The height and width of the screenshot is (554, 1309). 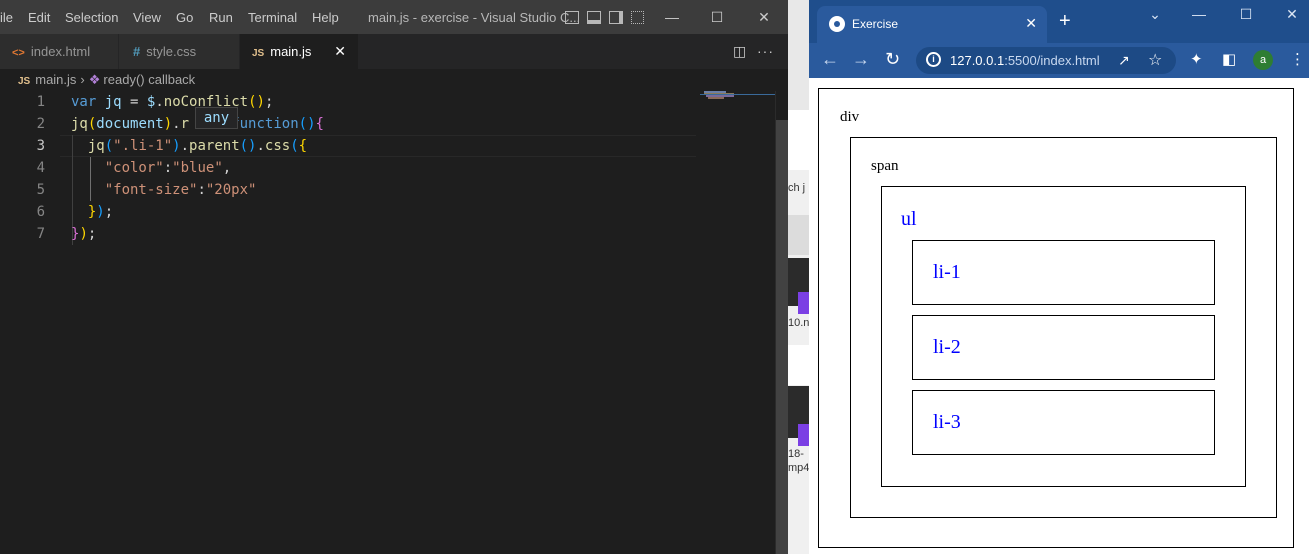 I want to click on chevron-right-icon: ›, so click(x=82, y=79).